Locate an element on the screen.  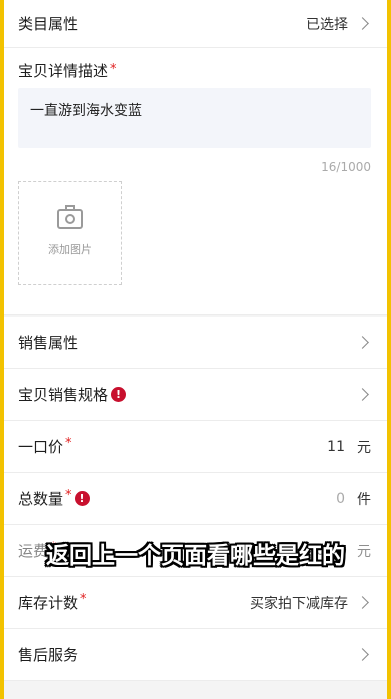
sales-attribute-label: 销售属性 is located at coordinates (48, 343).